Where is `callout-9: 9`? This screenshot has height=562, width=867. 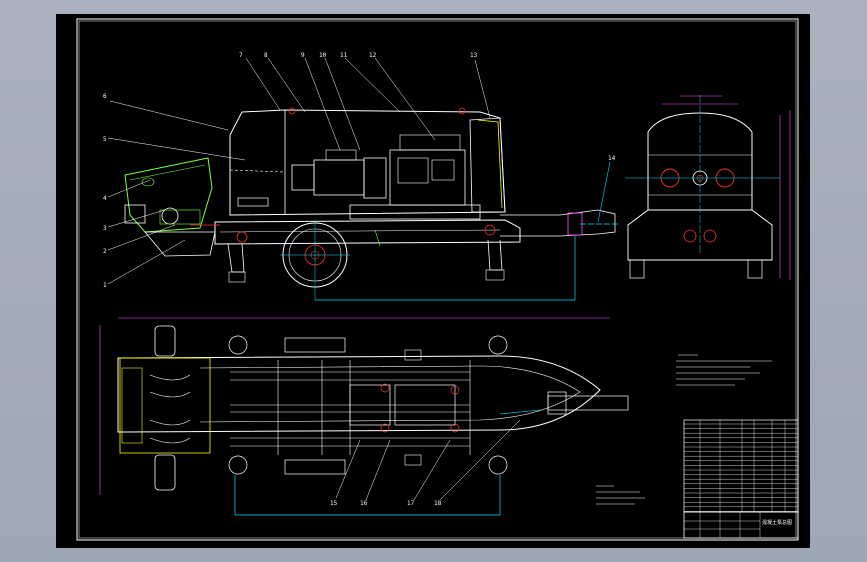
callout-9: 9 is located at coordinates (303, 55).